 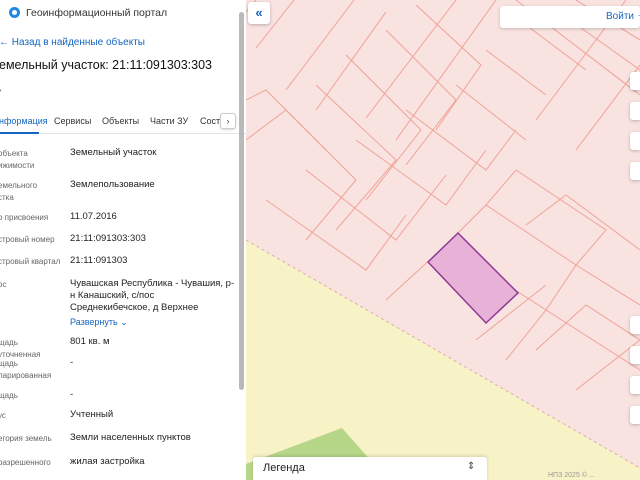 What do you see at coordinates (17, 159) in the screenshot?
I see `field-label: объекта ижимости` at bounding box center [17, 159].